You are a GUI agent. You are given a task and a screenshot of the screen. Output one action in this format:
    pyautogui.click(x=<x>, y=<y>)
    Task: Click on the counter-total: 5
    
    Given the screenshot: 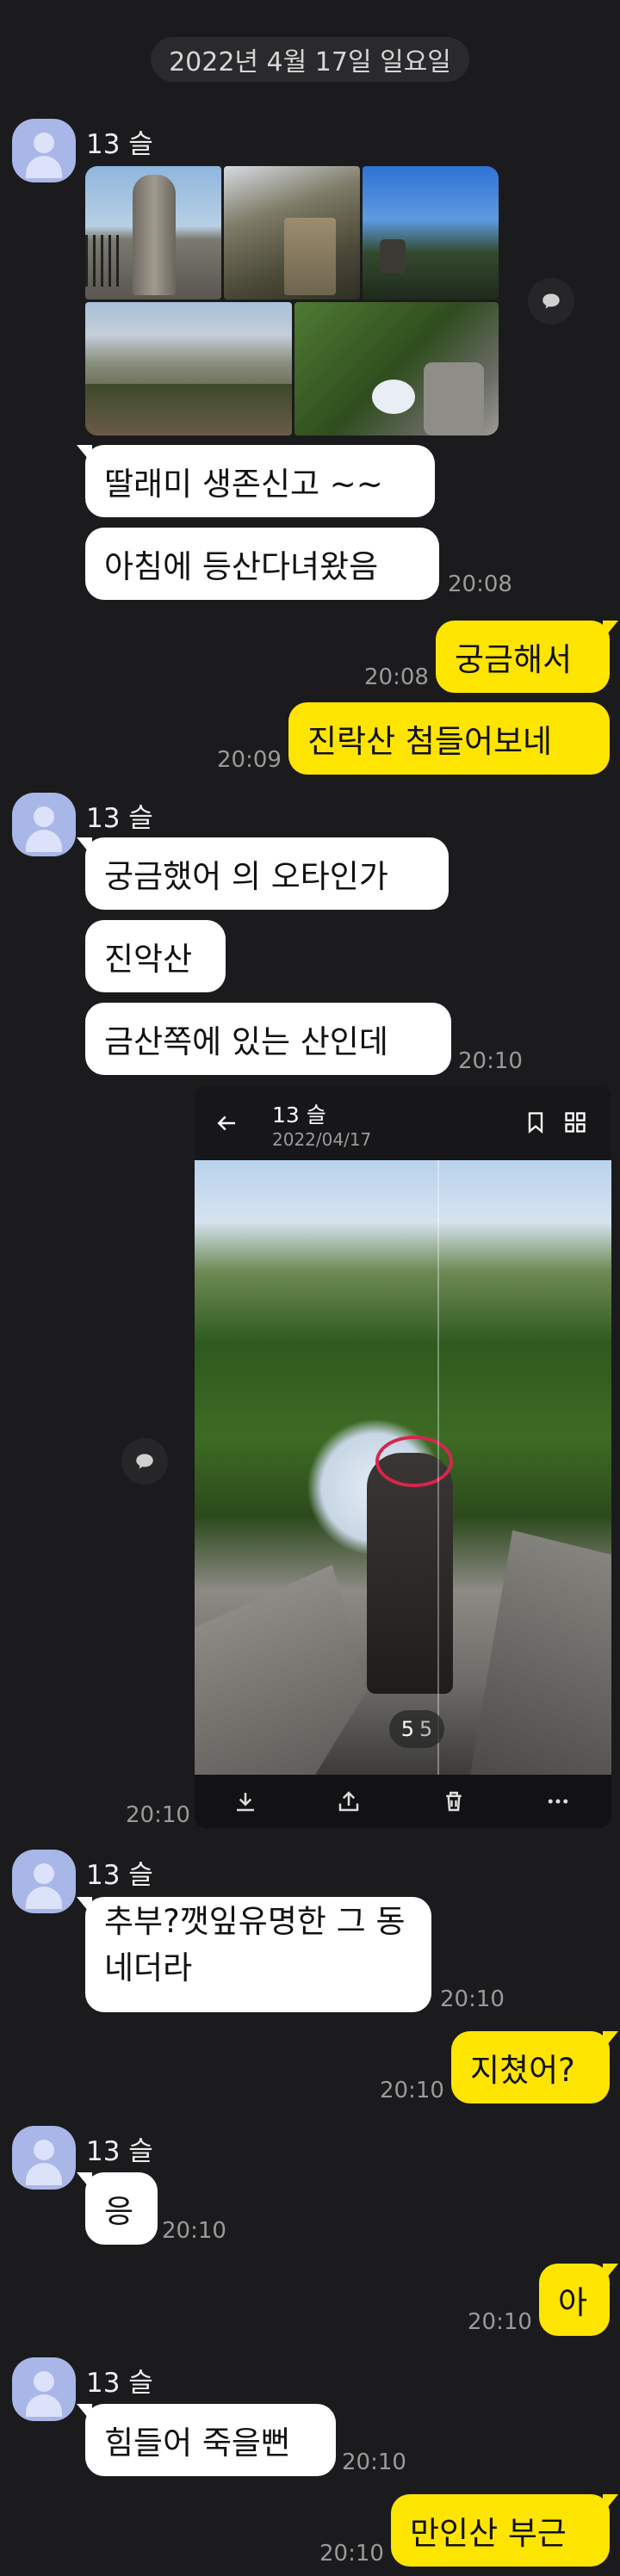 What is the action you would take?
    pyautogui.click(x=426, y=1729)
    